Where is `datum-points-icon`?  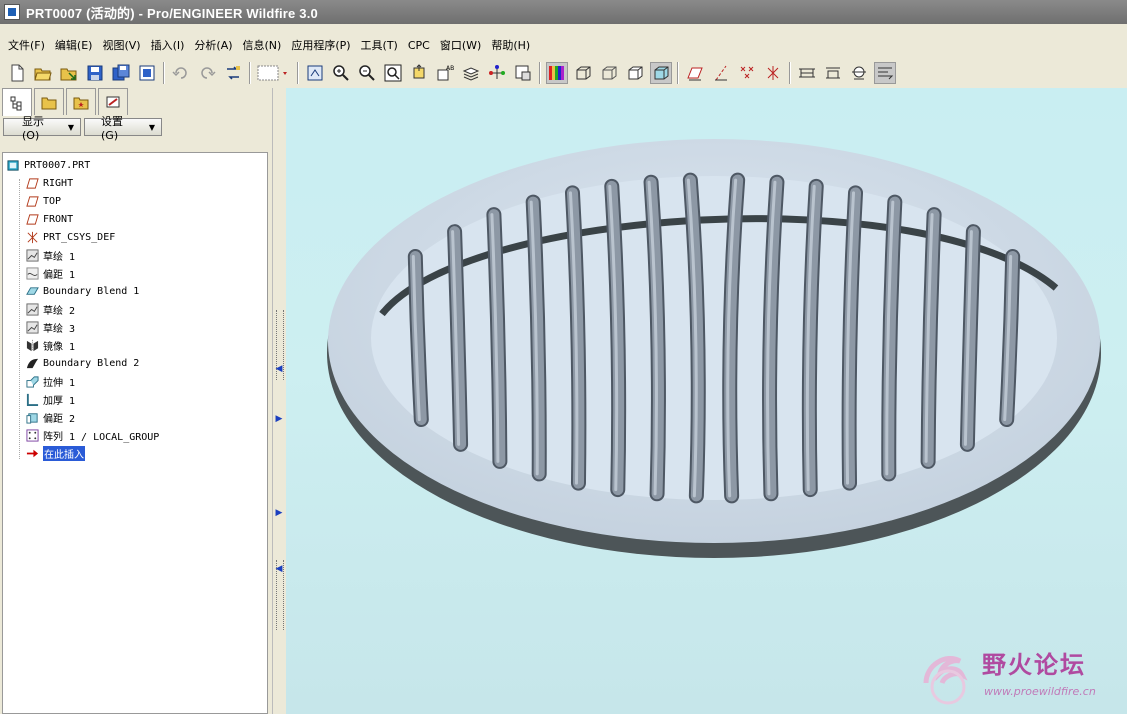 datum-points-icon is located at coordinates (747, 73).